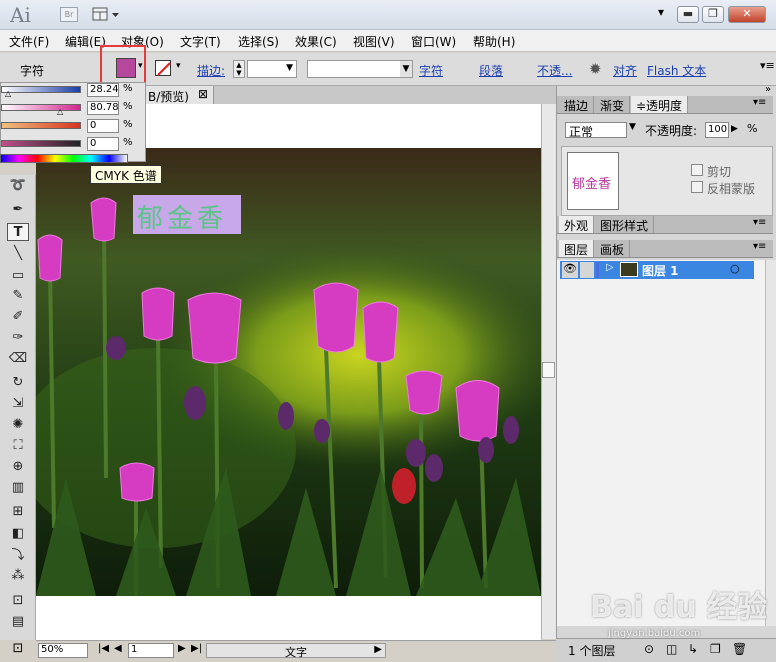 The width and height of the screenshot is (776, 662). What do you see at coordinates (548, 370) in the screenshot?
I see `scrollbar-thumb` at bounding box center [548, 370].